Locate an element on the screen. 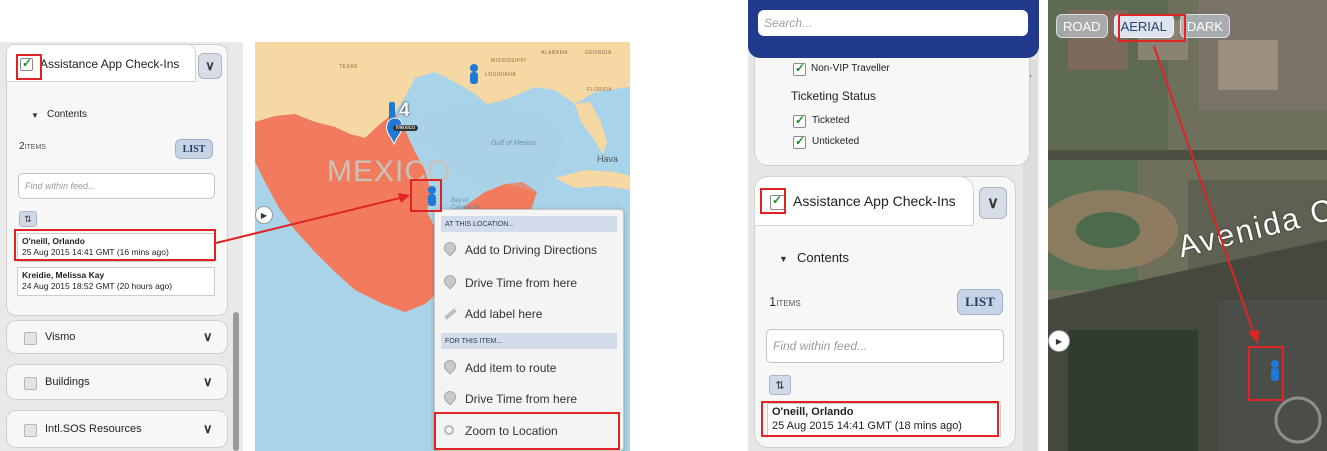 Image resolution: width=1327 pixels, height=451 pixels. layer-card-buildings: Buildings ∨ is located at coordinates (117, 382).